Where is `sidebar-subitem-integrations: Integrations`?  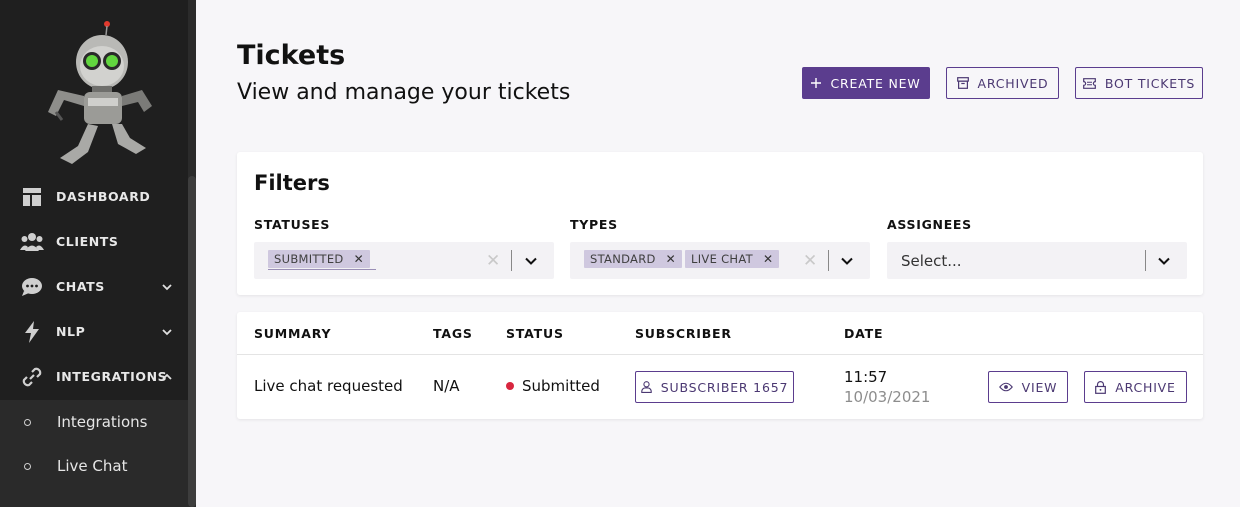
sidebar-subitem-integrations: Integrations is located at coordinates (94, 422).